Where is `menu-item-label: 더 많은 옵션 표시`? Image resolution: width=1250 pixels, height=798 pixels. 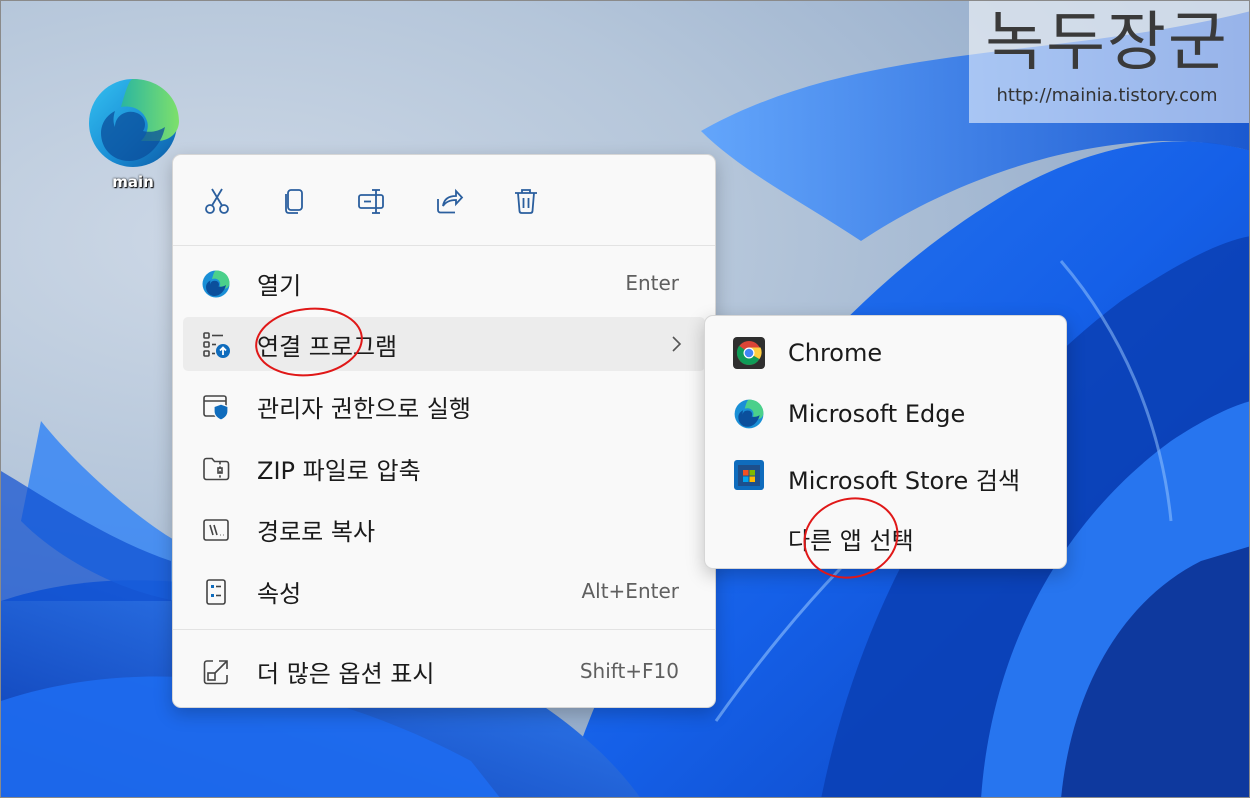 menu-item-label: 더 많은 옵션 표시 is located at coordinates (346, 673).